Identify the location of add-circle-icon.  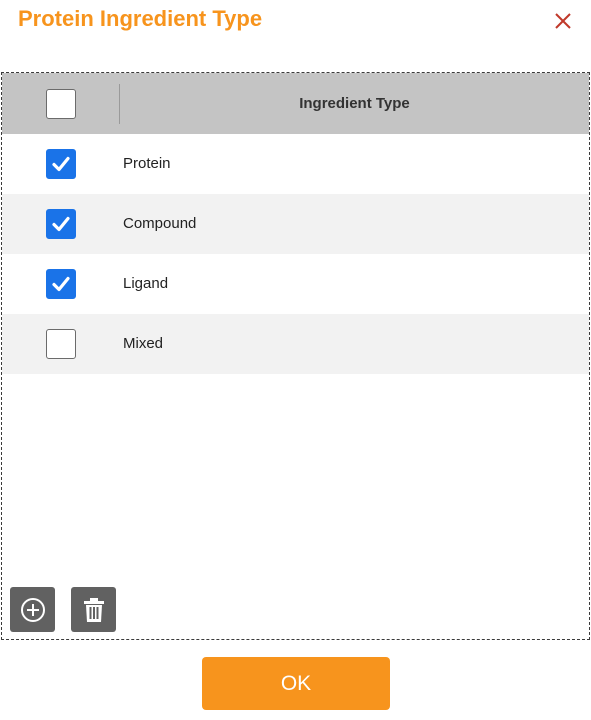
(32, 609).